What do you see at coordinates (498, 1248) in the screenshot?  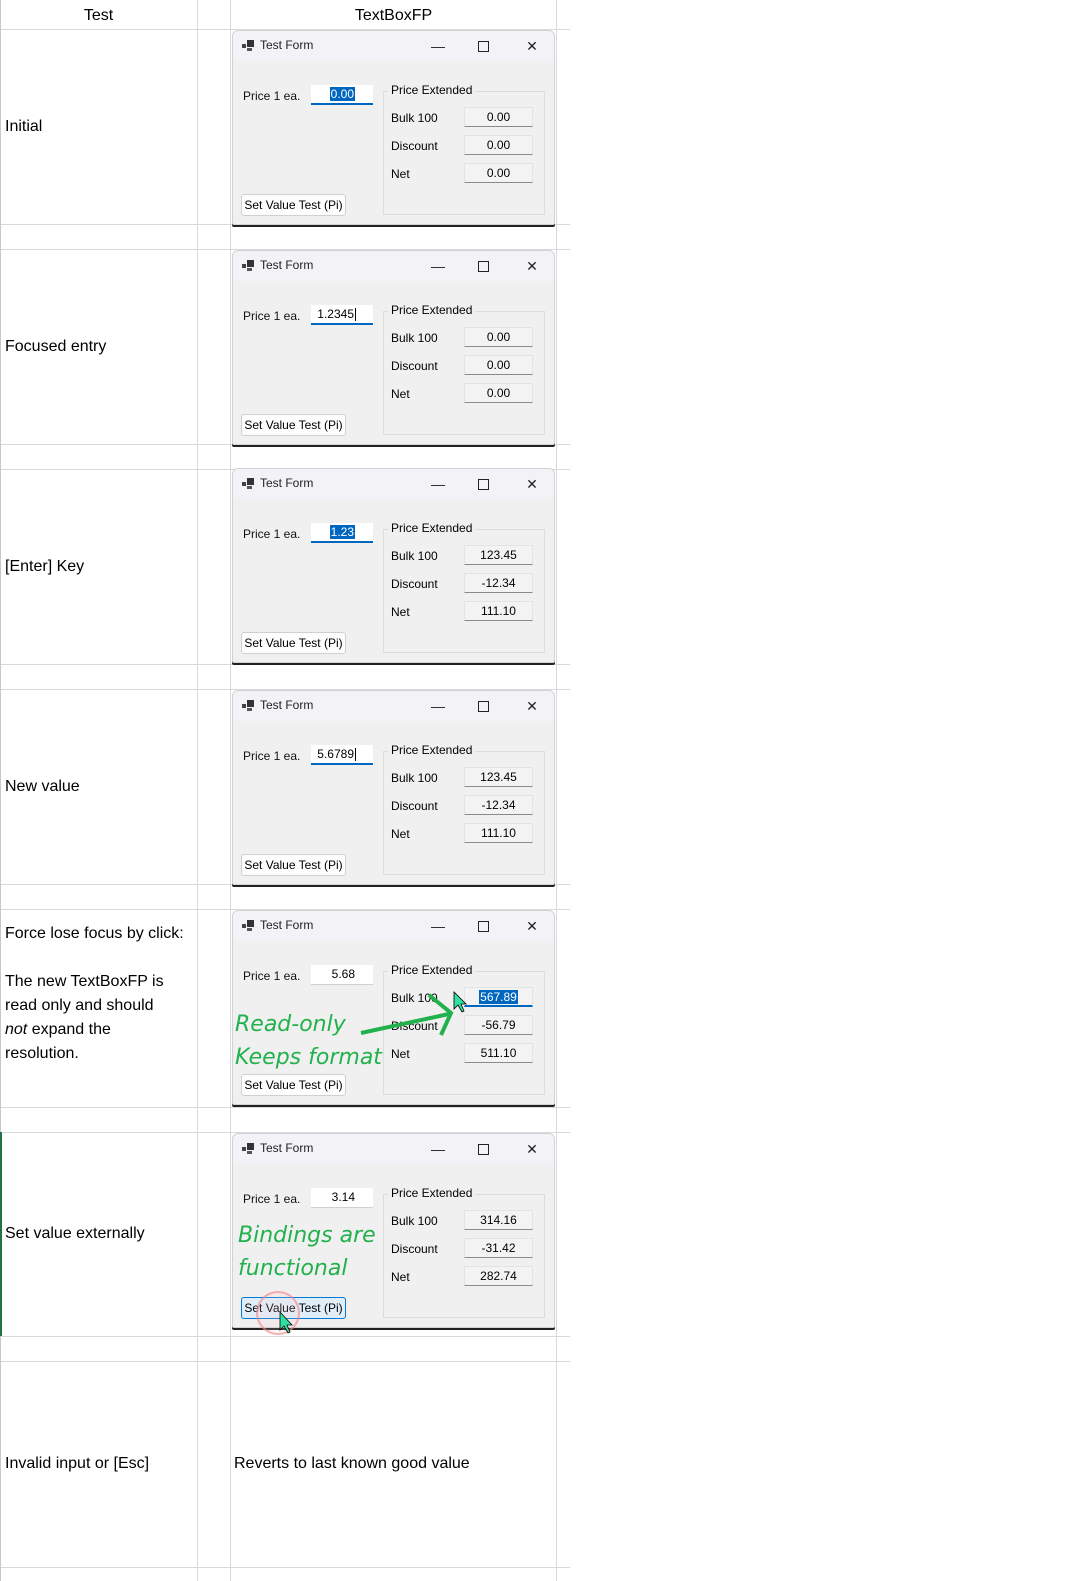 I see `discount-field: -31.42` at bounding box center [498, 1248].